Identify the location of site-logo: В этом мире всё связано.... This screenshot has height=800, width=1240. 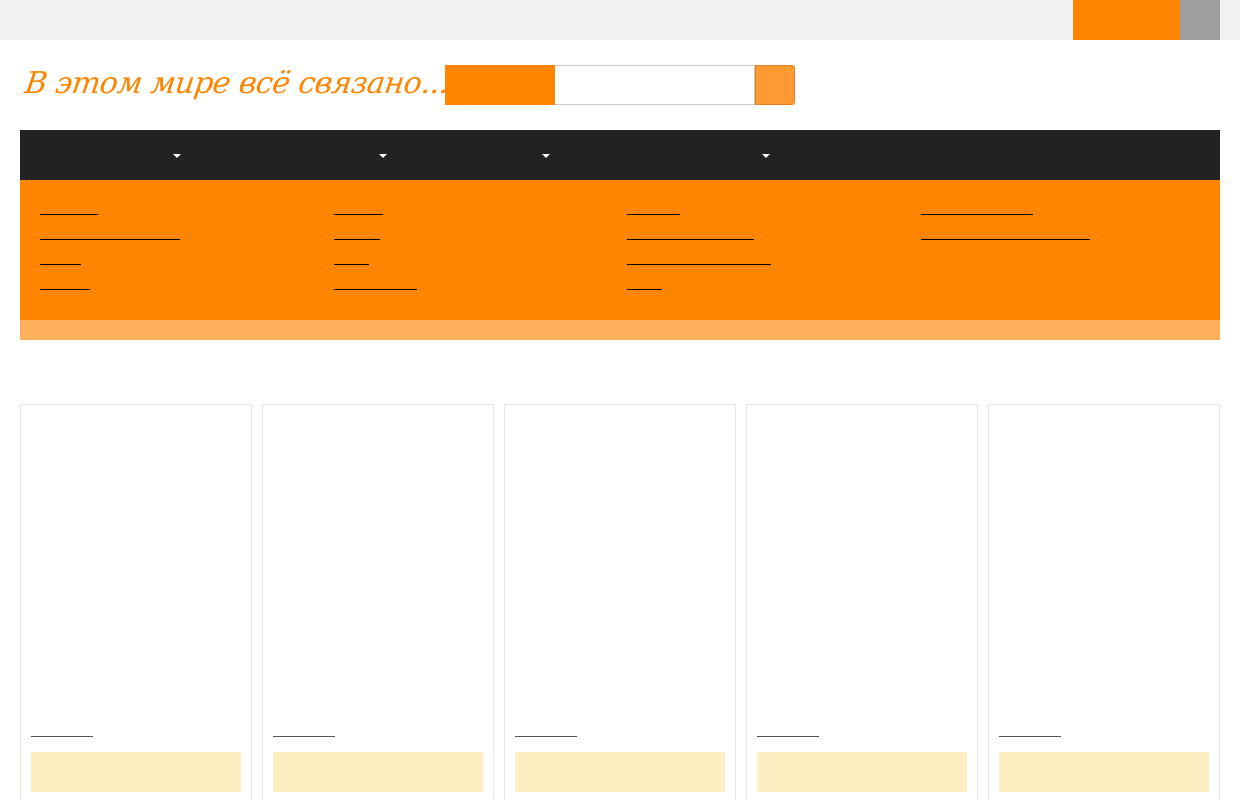
(237, 84).